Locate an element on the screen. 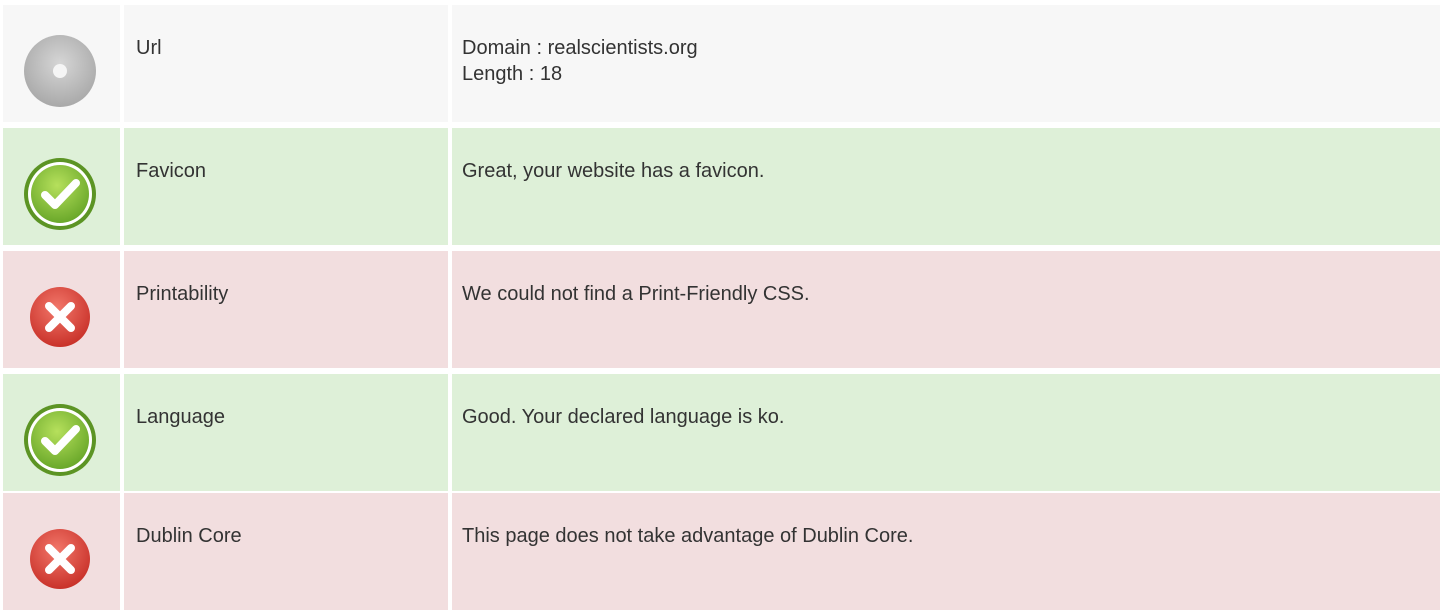  check-detail-cell: Good. Your declared language is ko. is located at coordinates (946, 432).